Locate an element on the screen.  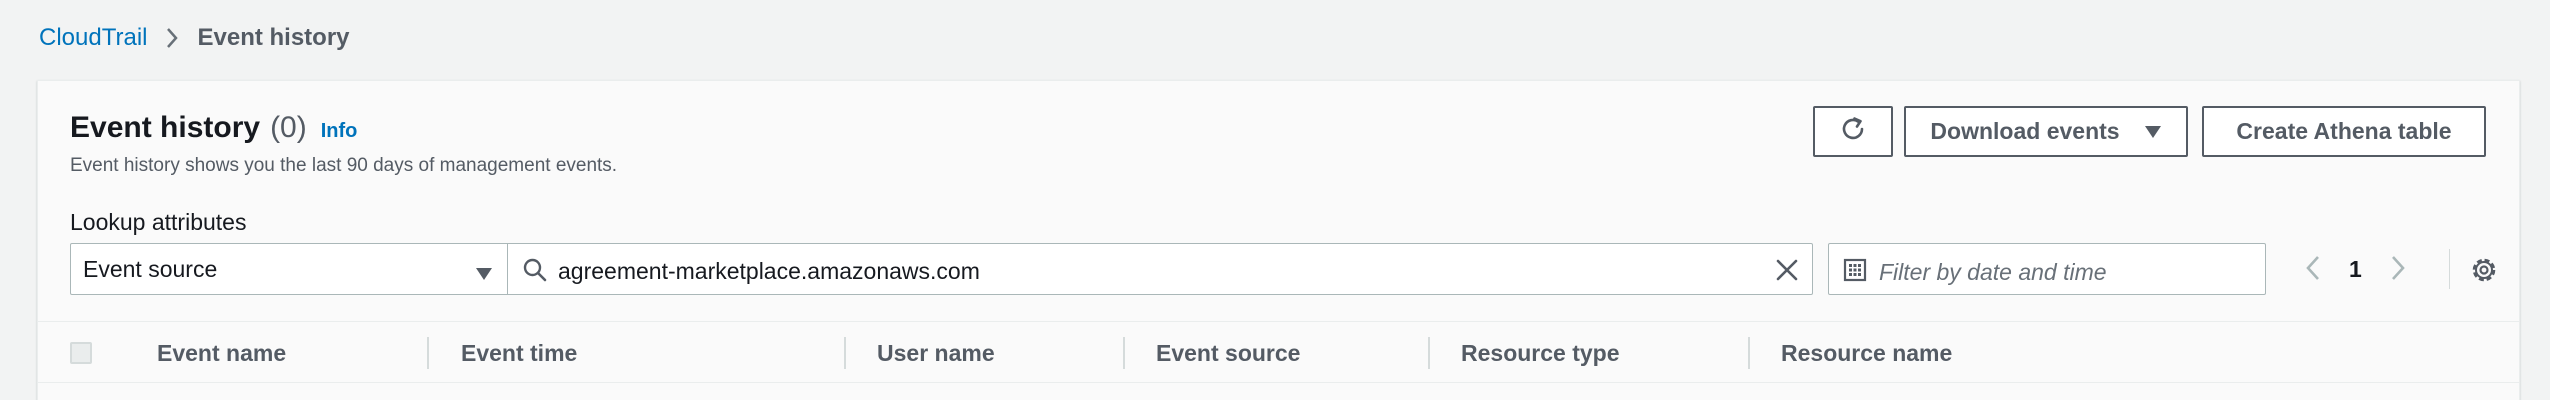
column-resource-type: Resource type is located at coordinates (1540, 353).